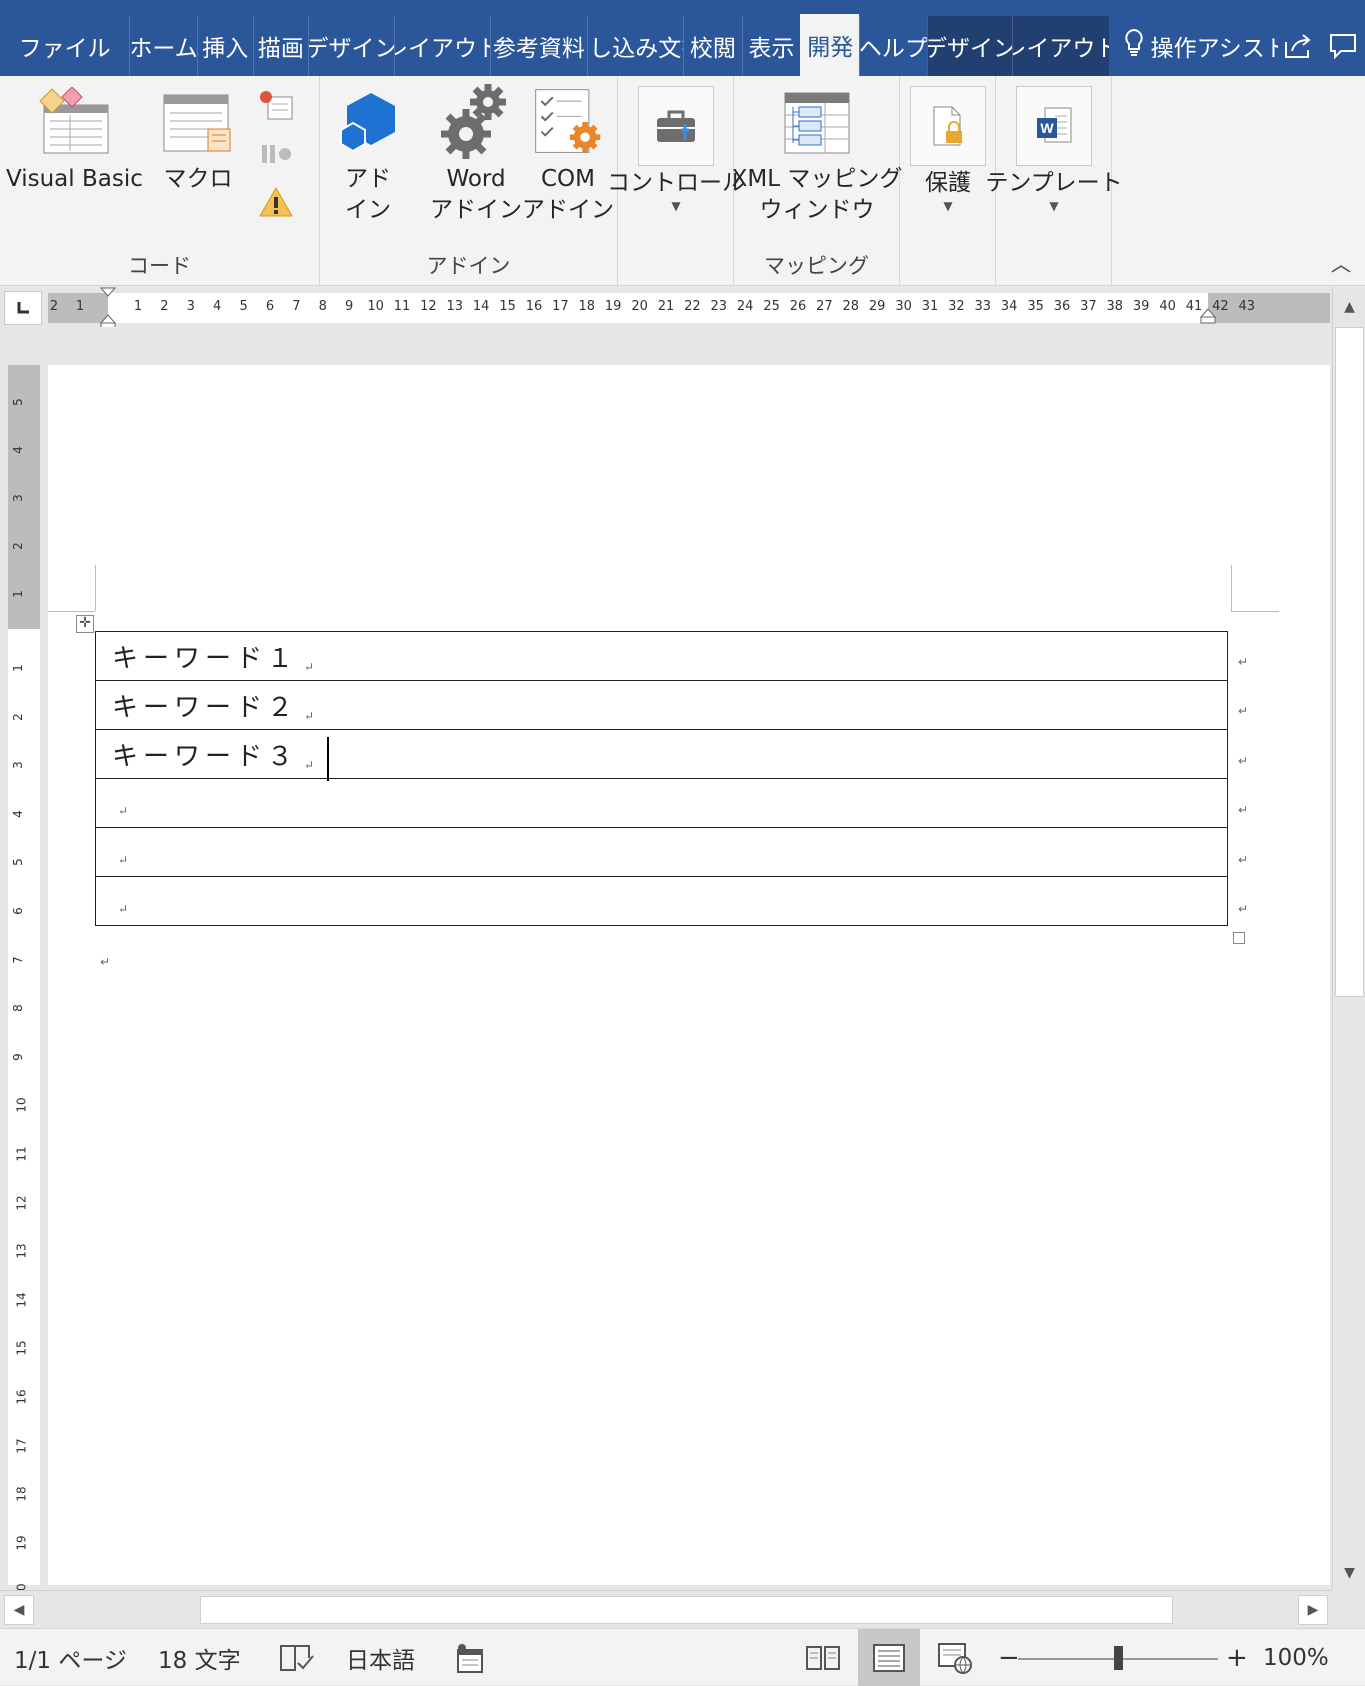 The image size is (1365, 1686). Describe the element at coordinates (276, 154) in the screenshot. I see `pause-recording-icon` at that location.